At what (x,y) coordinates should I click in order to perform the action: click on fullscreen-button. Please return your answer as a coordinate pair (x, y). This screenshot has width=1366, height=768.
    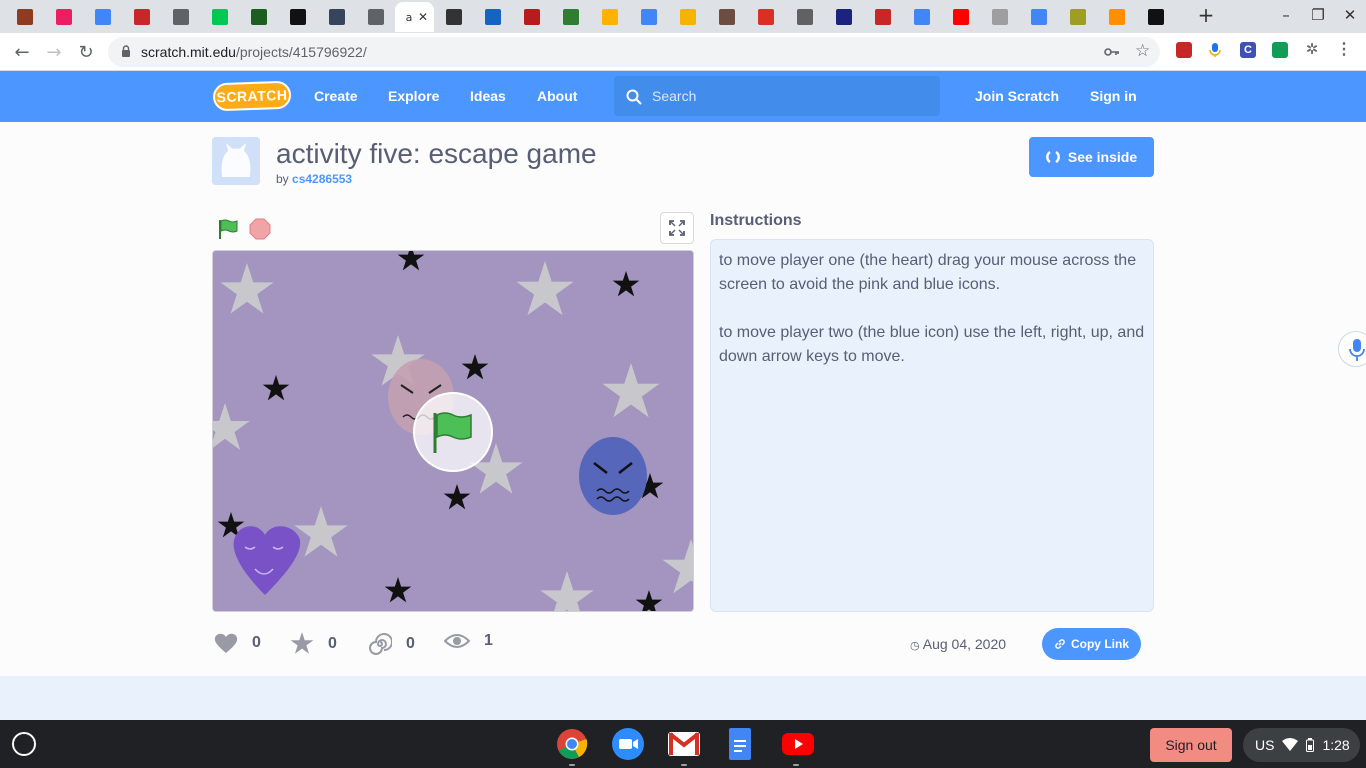
    Looking at the image, I should click on (677, 228).